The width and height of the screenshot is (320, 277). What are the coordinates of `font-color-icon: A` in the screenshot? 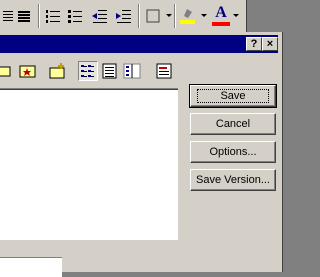 It's located at (221, 13).